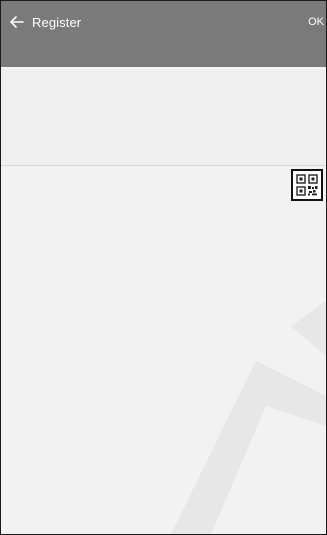  I want to click on ok-button: OK, so click(306, 34).